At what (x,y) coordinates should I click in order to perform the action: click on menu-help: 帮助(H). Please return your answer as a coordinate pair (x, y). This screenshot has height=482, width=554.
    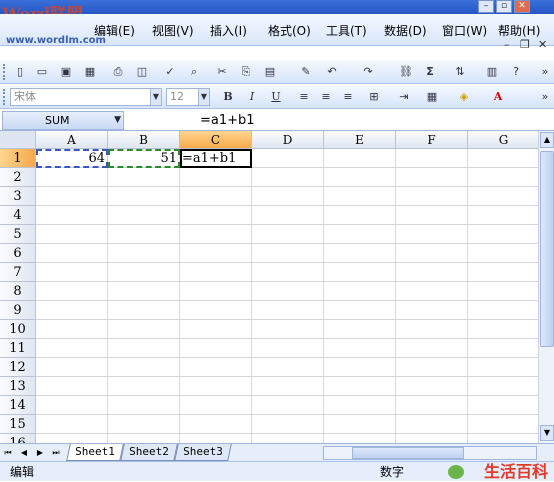
    Looking at the image, I should click on (519, 30).